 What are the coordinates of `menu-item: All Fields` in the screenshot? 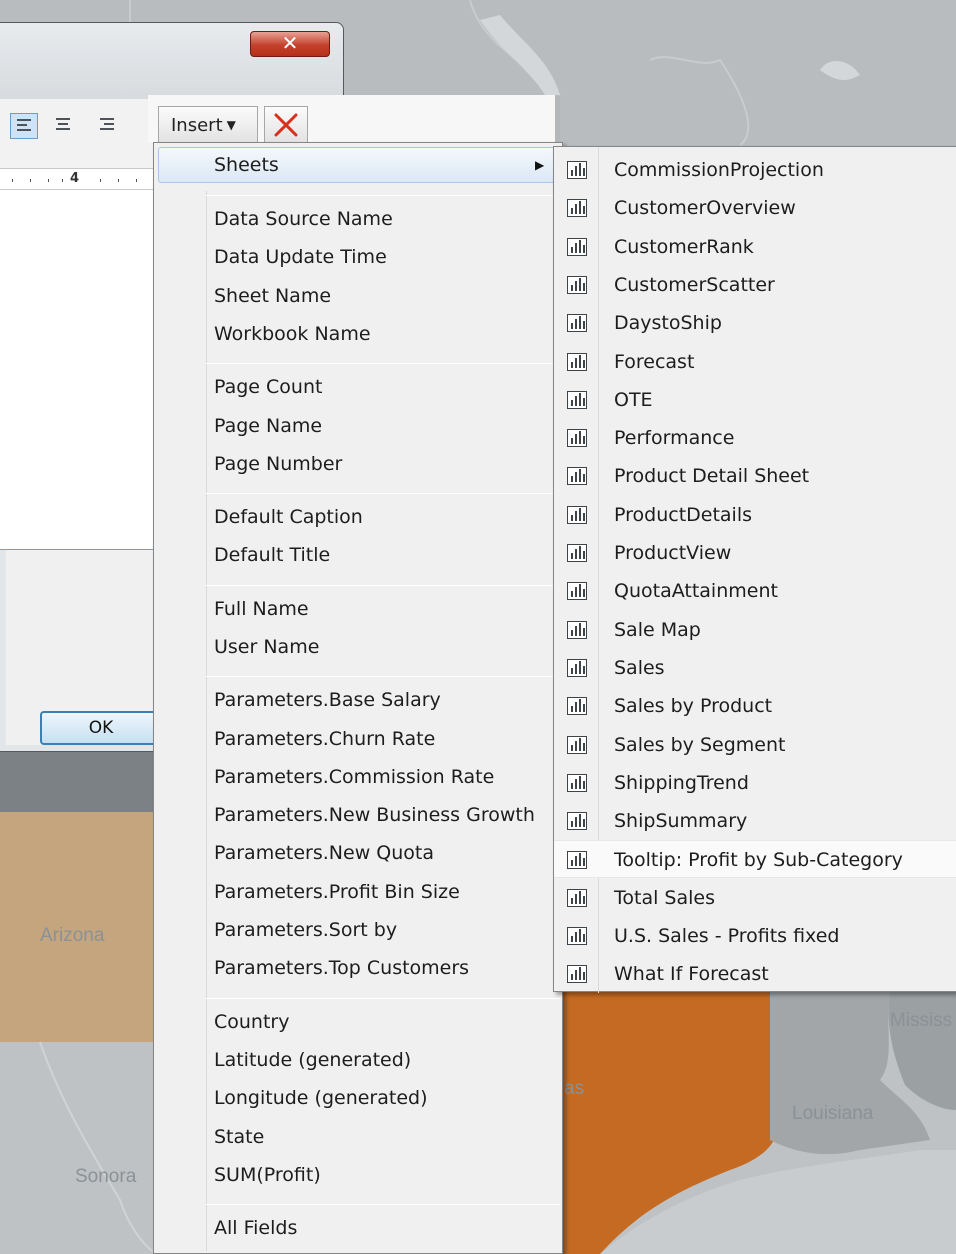 It's located at (255, 1228).